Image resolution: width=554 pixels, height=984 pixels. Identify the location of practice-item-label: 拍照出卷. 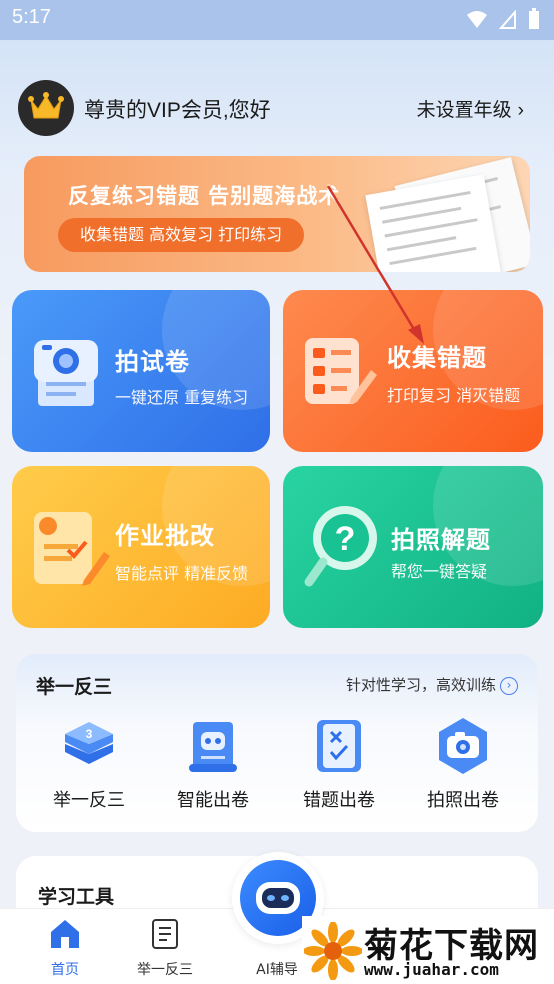
(463, 800).